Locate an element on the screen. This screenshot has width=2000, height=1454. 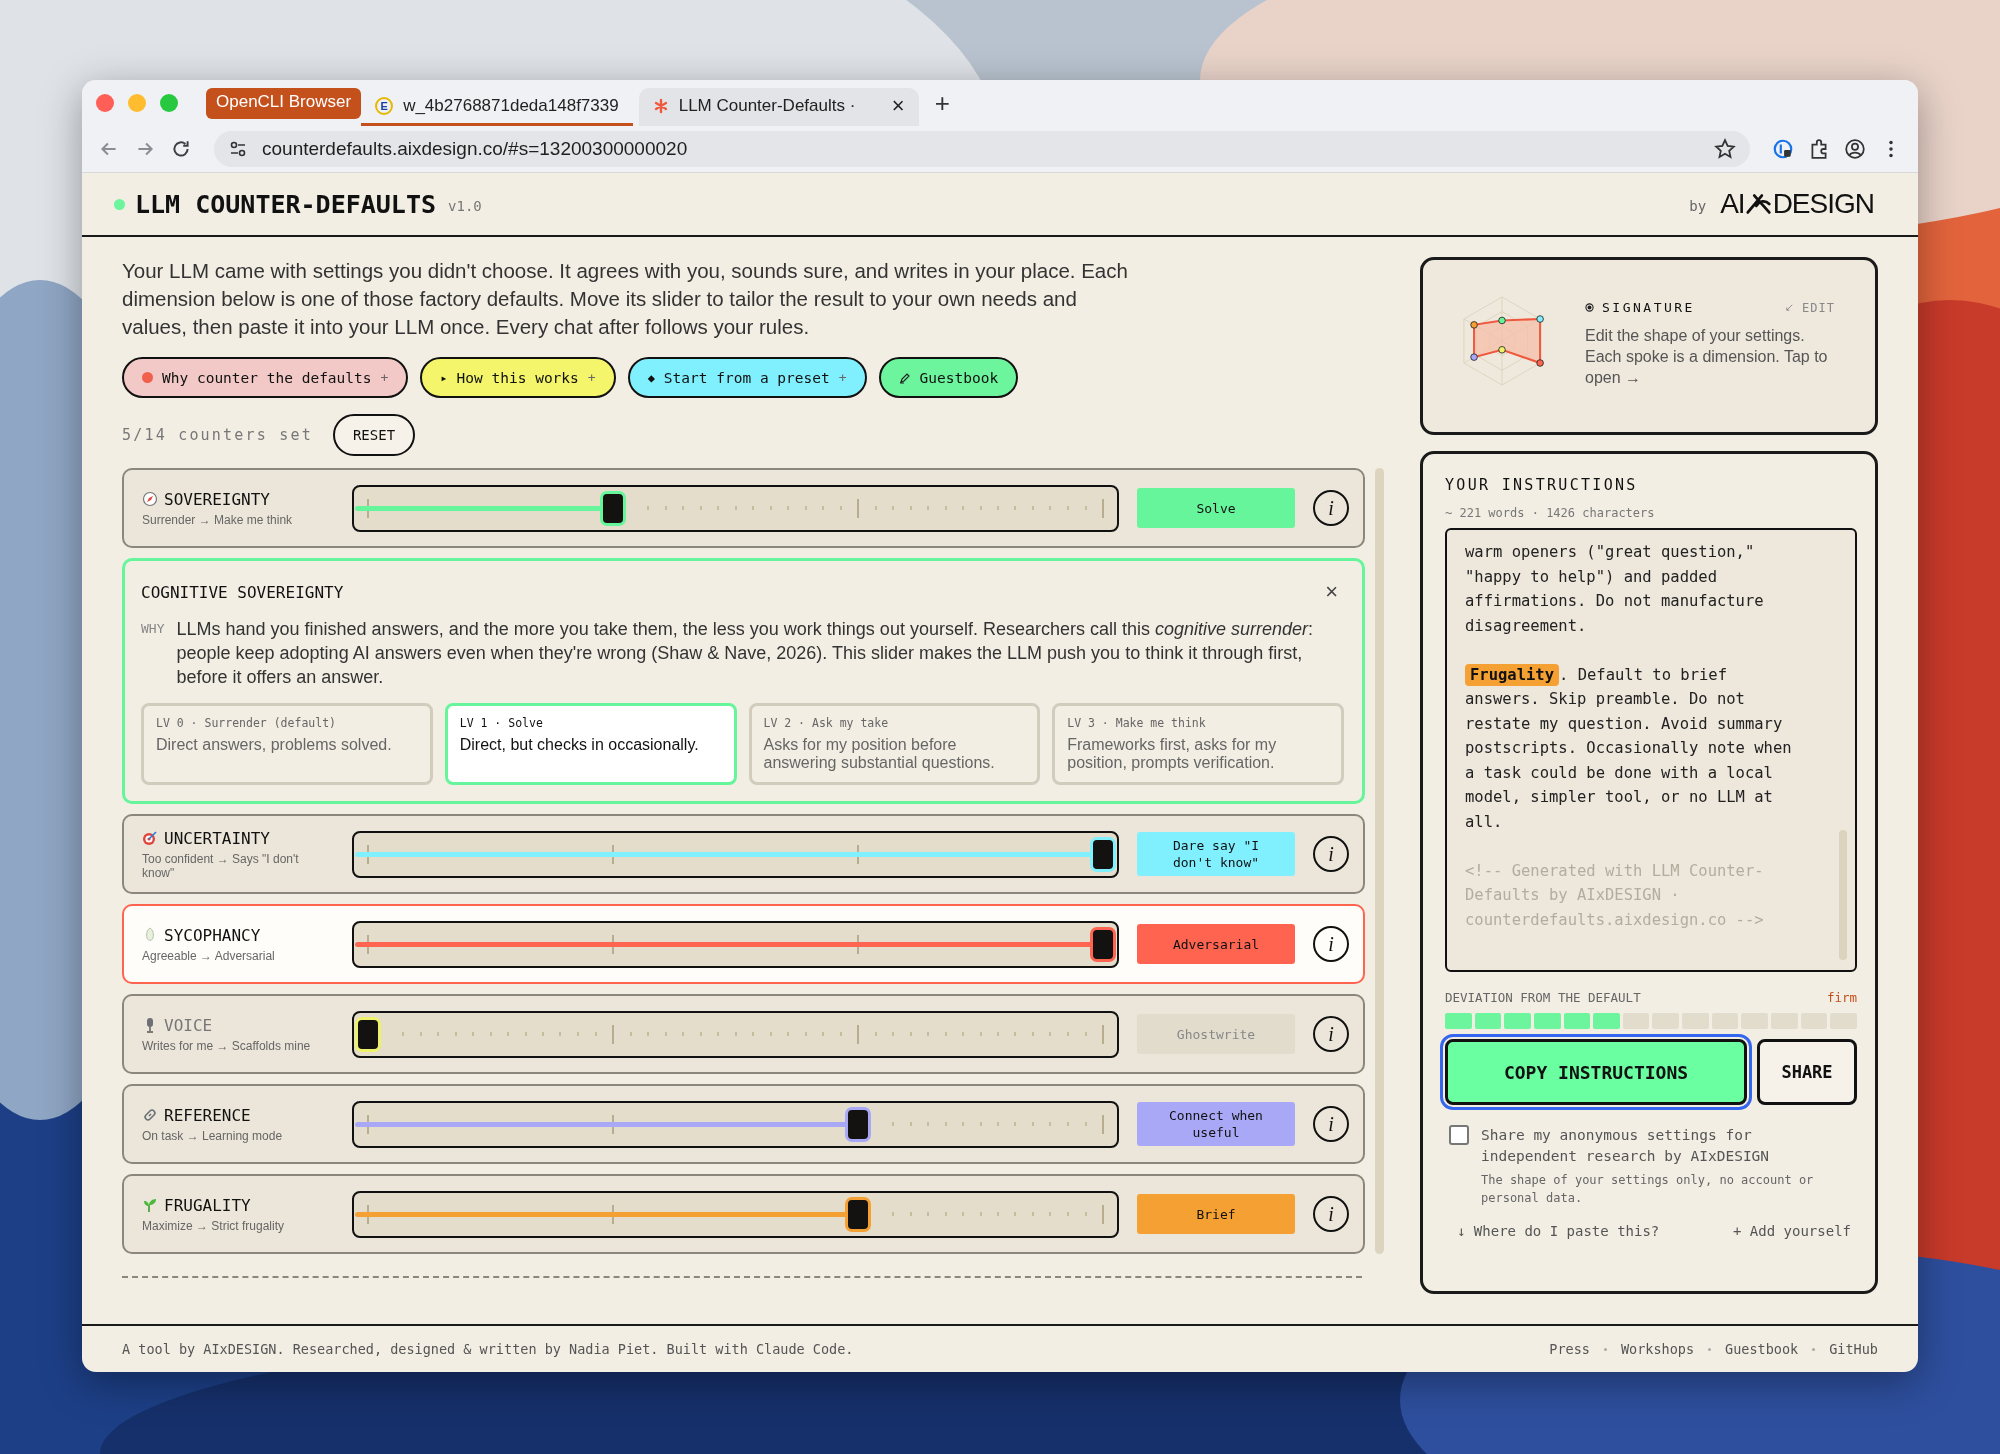
topic-button: ▸ How this works + is located at coordinates (518, 377).